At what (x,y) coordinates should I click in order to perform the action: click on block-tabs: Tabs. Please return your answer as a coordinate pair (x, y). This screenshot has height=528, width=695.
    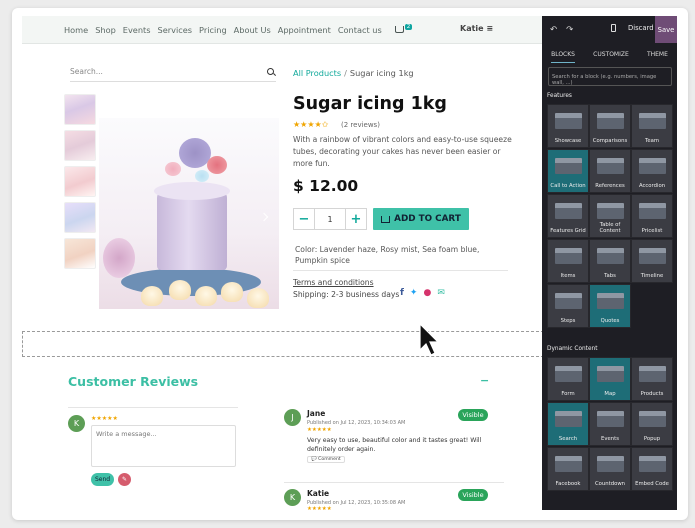
    Looking at the image, I should click on (610, 261).